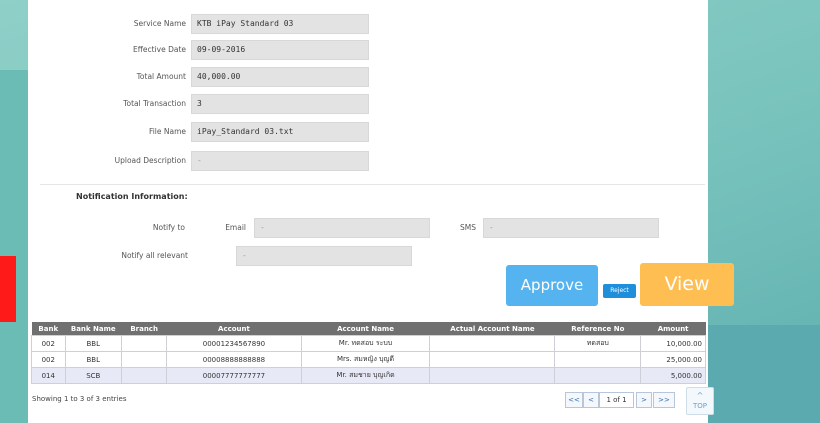 This screenshot has width=820, height=423. I want to click on col-bank-name: Bank Name, so click(93, 329).